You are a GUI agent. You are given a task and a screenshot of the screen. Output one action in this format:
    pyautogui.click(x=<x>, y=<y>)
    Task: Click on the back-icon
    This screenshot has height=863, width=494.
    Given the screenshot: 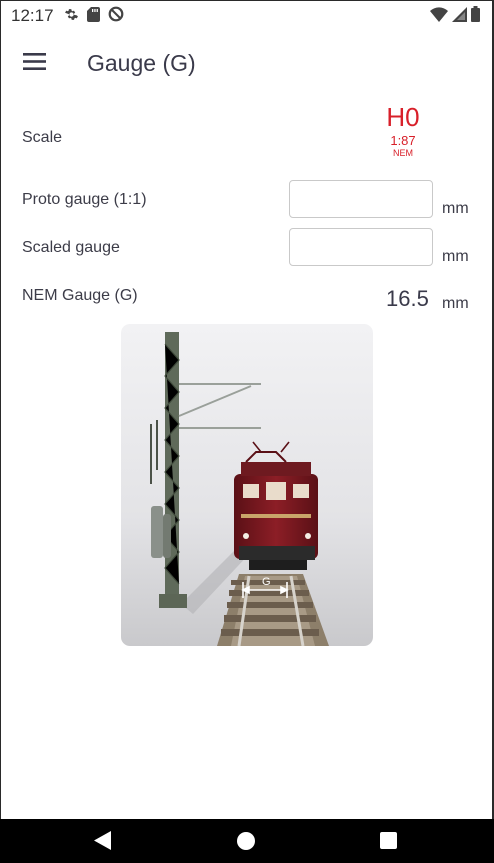 What is the action you would take?
    pyautogui.click(x=102, y=843)
    